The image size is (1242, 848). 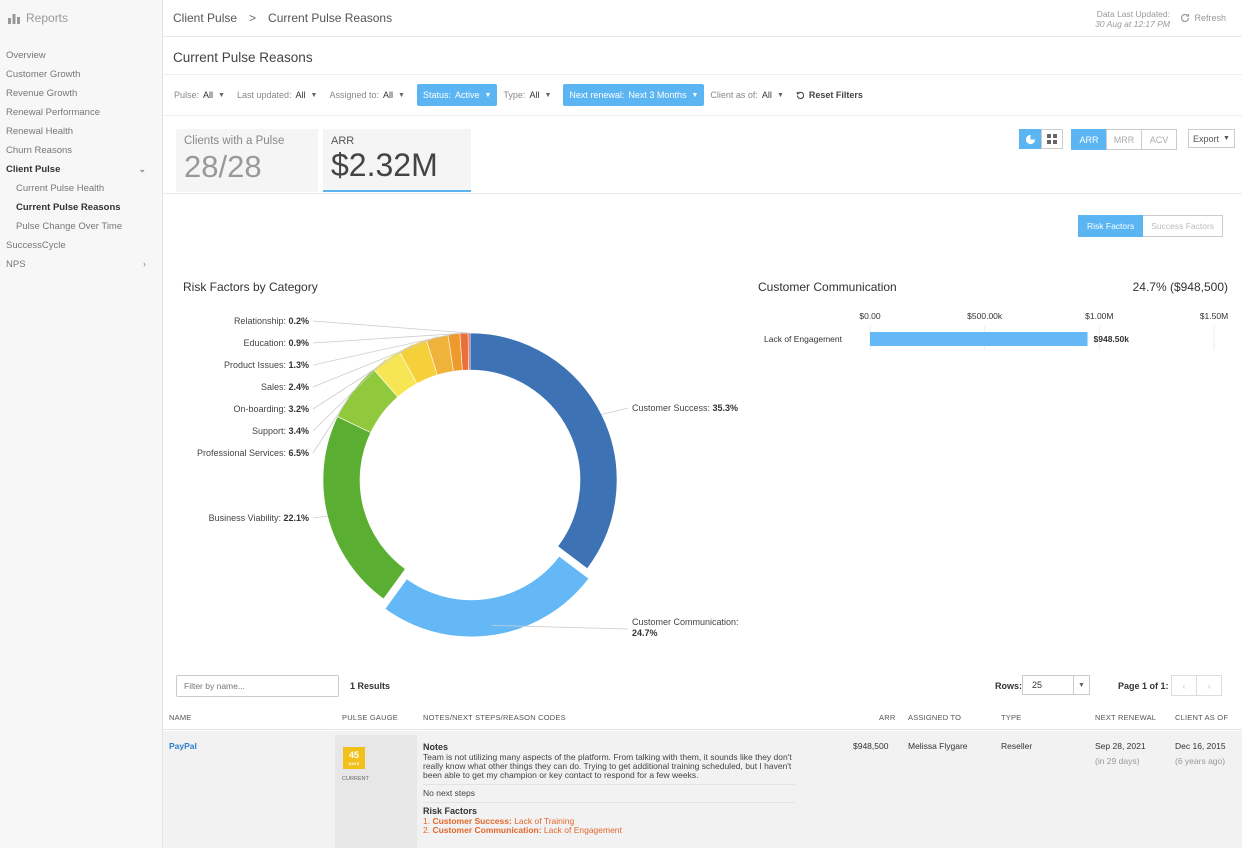 What do you see at coordinates (183, 746) in the screenshot?
I see `client-name-link: PayPal` at bounding box center [183, 746].